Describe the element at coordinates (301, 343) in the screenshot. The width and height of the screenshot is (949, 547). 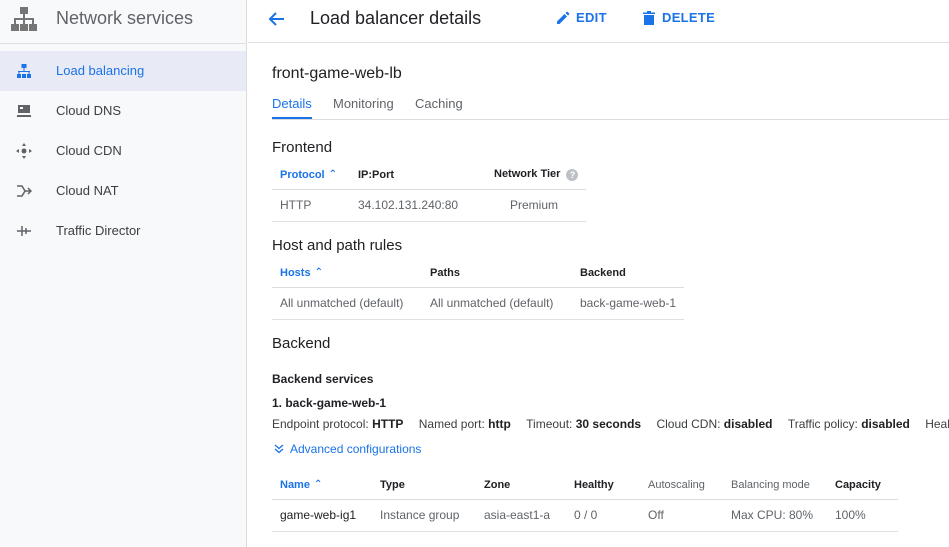
I see `backend-section-title: Backend` at that location.